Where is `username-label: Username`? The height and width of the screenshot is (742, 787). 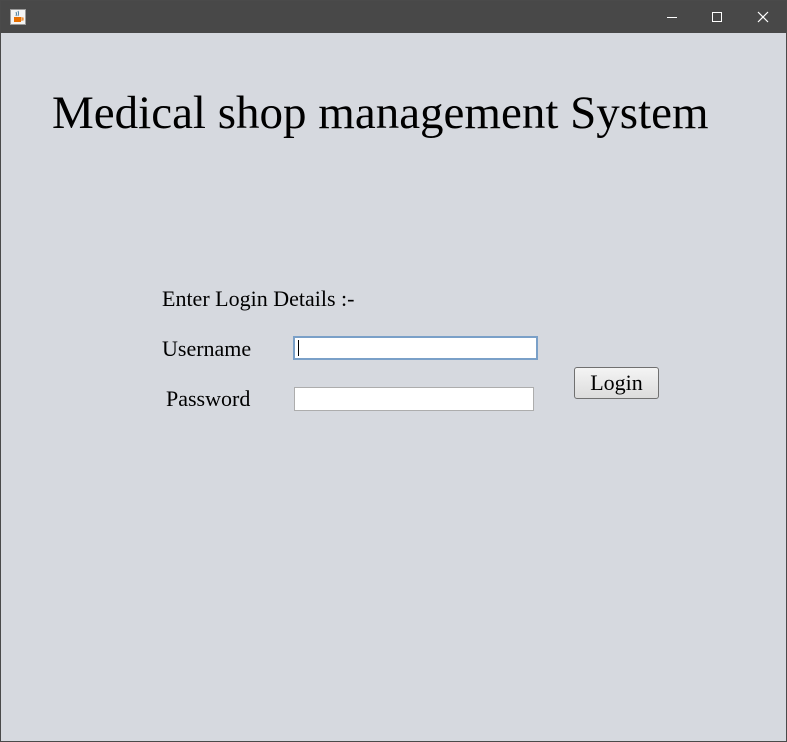
username-label: Username is located at coordinates (207, 348).